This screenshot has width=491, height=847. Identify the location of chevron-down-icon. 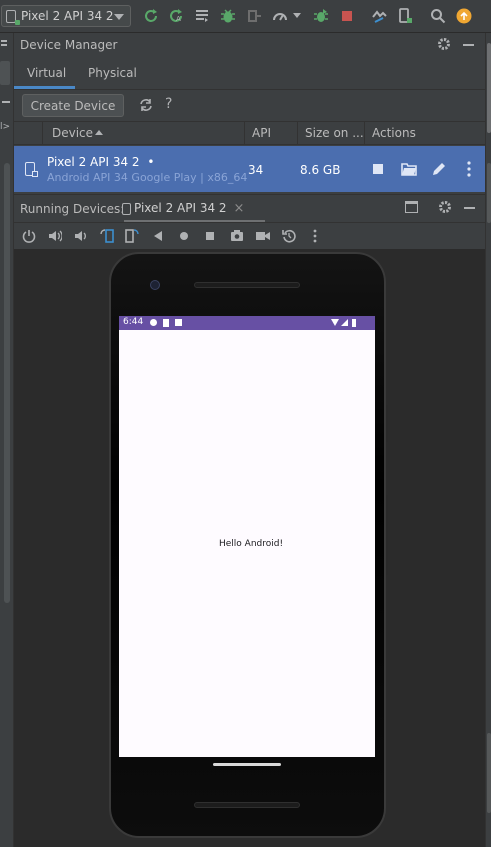
(119, 17).